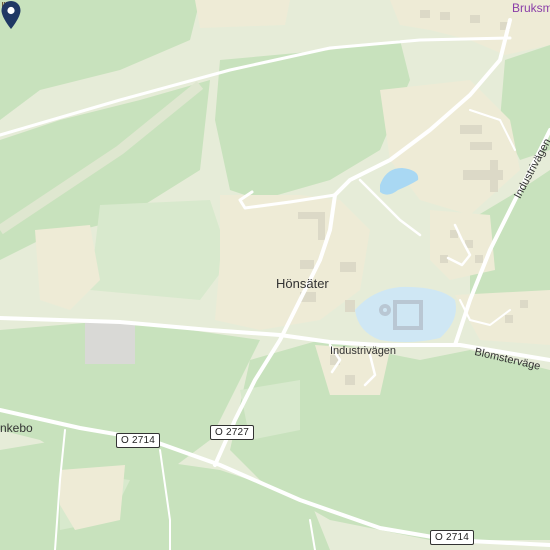 The height and width of the screenshot is (550, 550). Describe the element at coordinates (16, 428) in the screenshot. I see `place-label-nkebo: nkebo` at that location.